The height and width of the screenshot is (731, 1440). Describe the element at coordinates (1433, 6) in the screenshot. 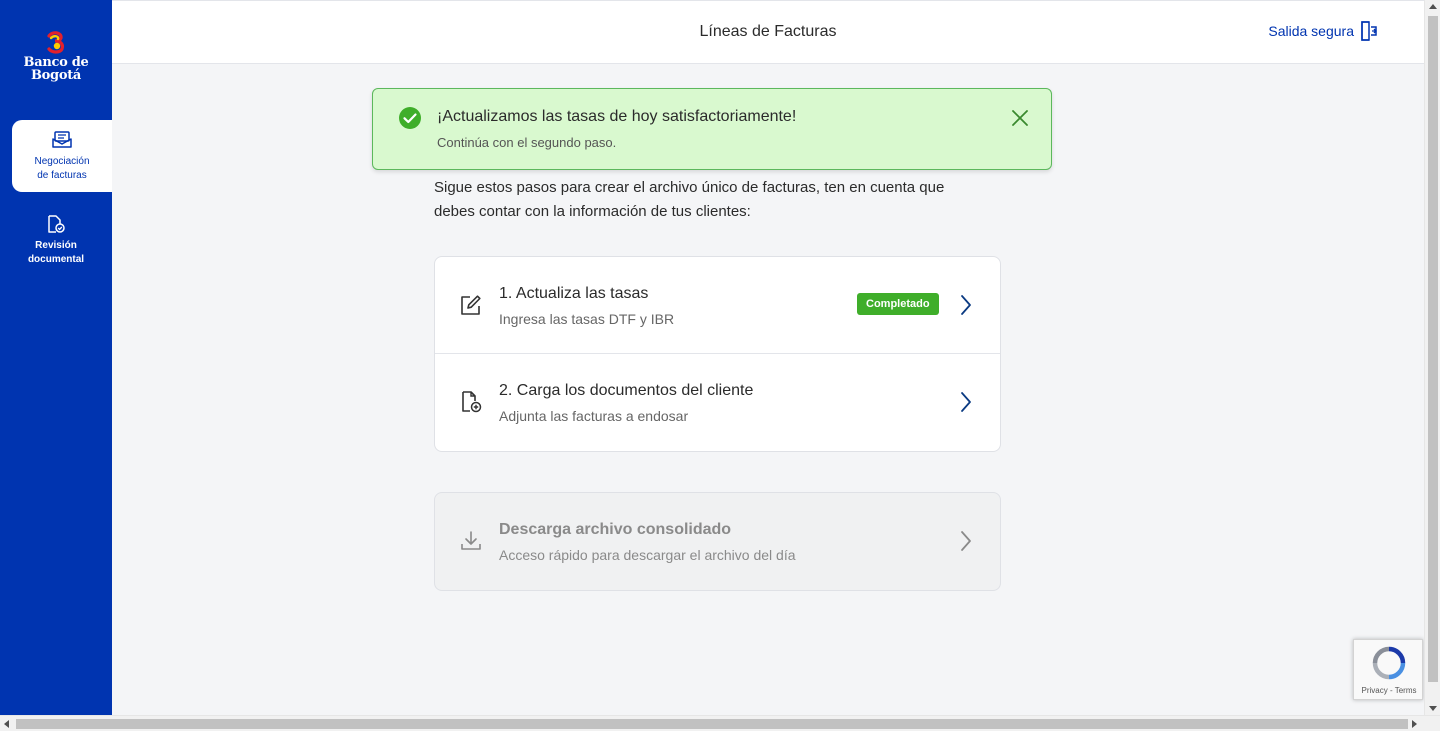

I see `scroll-up-icon` at that location.